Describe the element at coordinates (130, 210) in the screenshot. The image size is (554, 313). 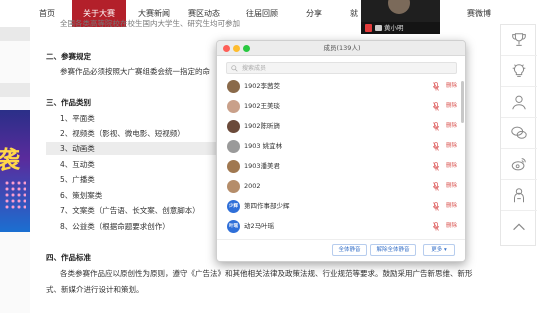
I see `category-item: 7、文案类（广告语、长文案、创意脚本）` at that location.